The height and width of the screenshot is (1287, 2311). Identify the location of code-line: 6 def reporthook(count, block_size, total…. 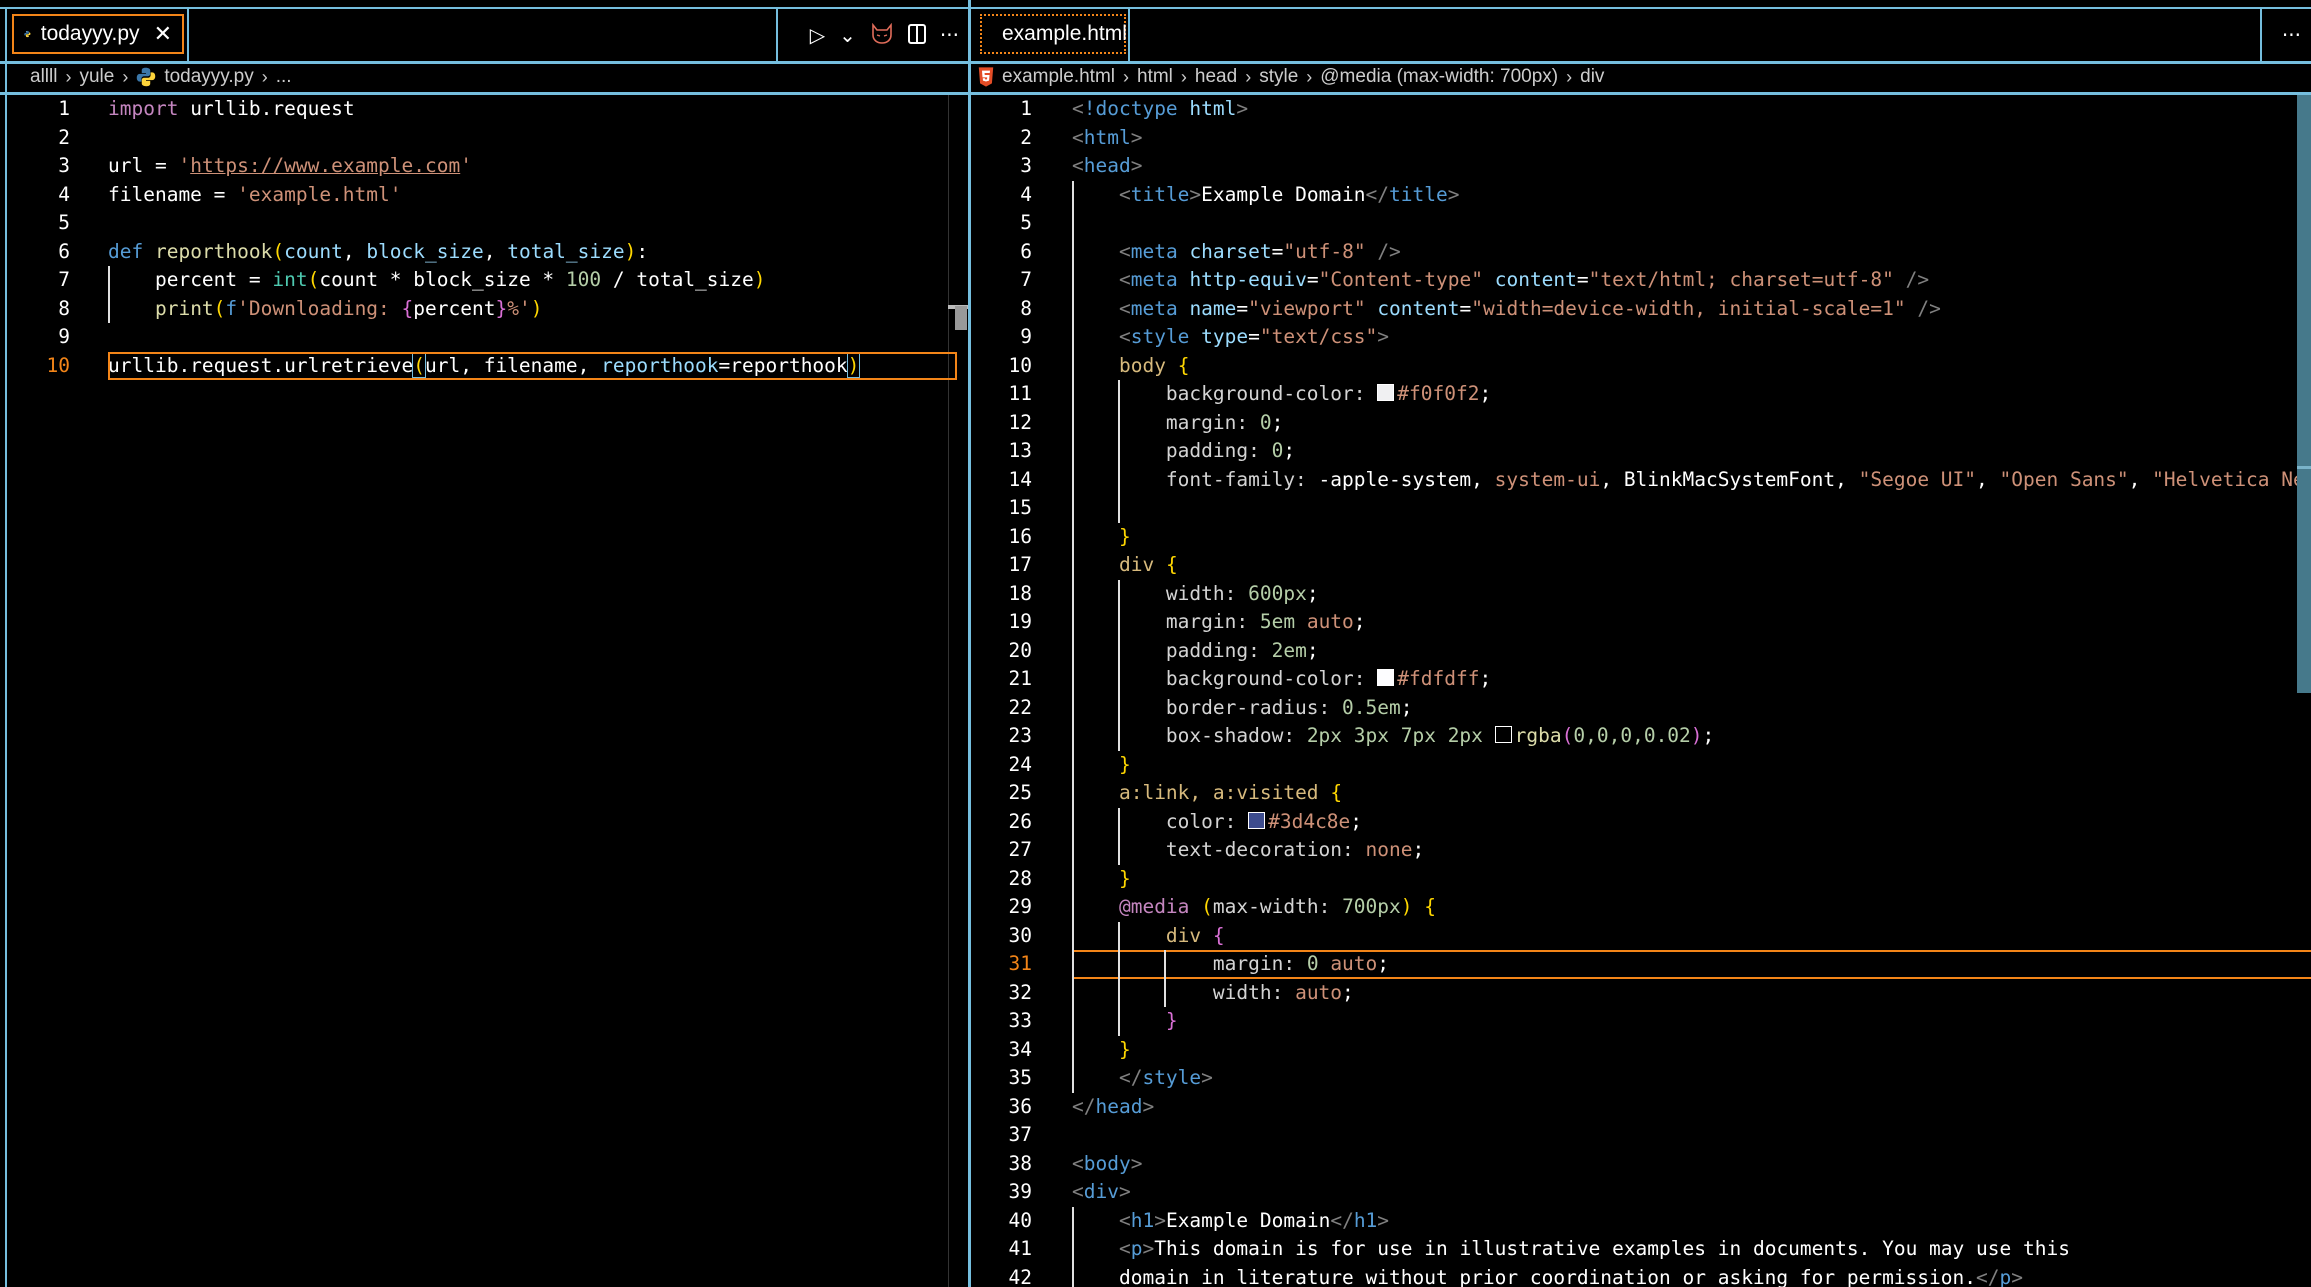
(484, 252).